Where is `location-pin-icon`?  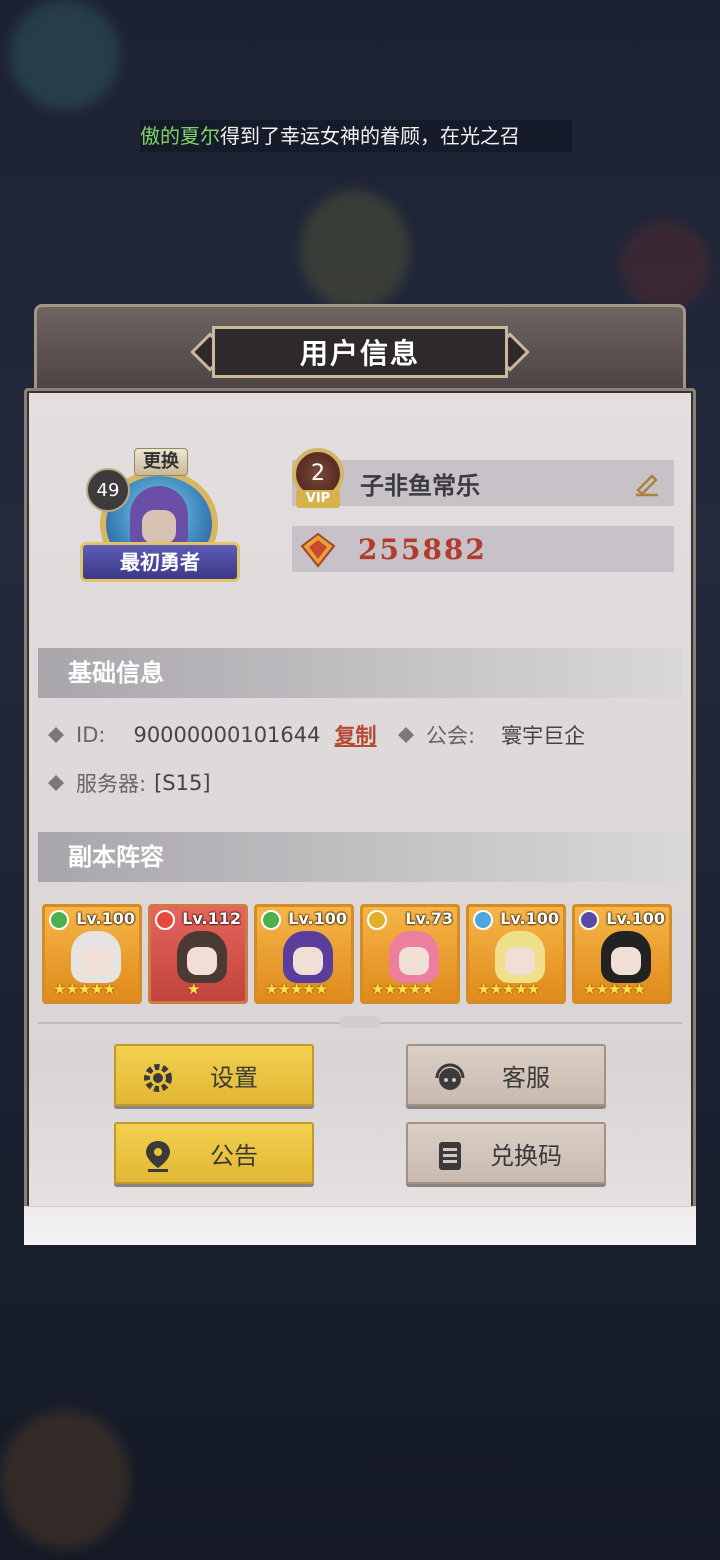
location-pin-icon is located at coordinates (158, 1156).